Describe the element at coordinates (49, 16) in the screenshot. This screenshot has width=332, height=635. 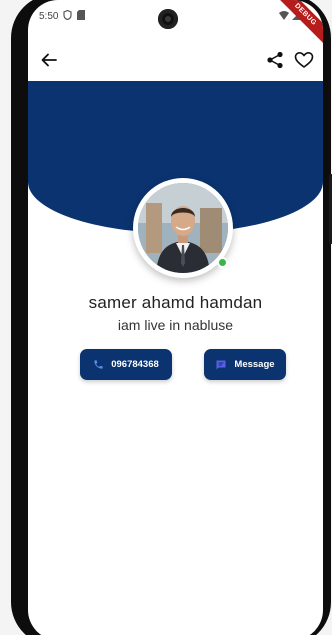
I see `status-time: 5:50` at that location.